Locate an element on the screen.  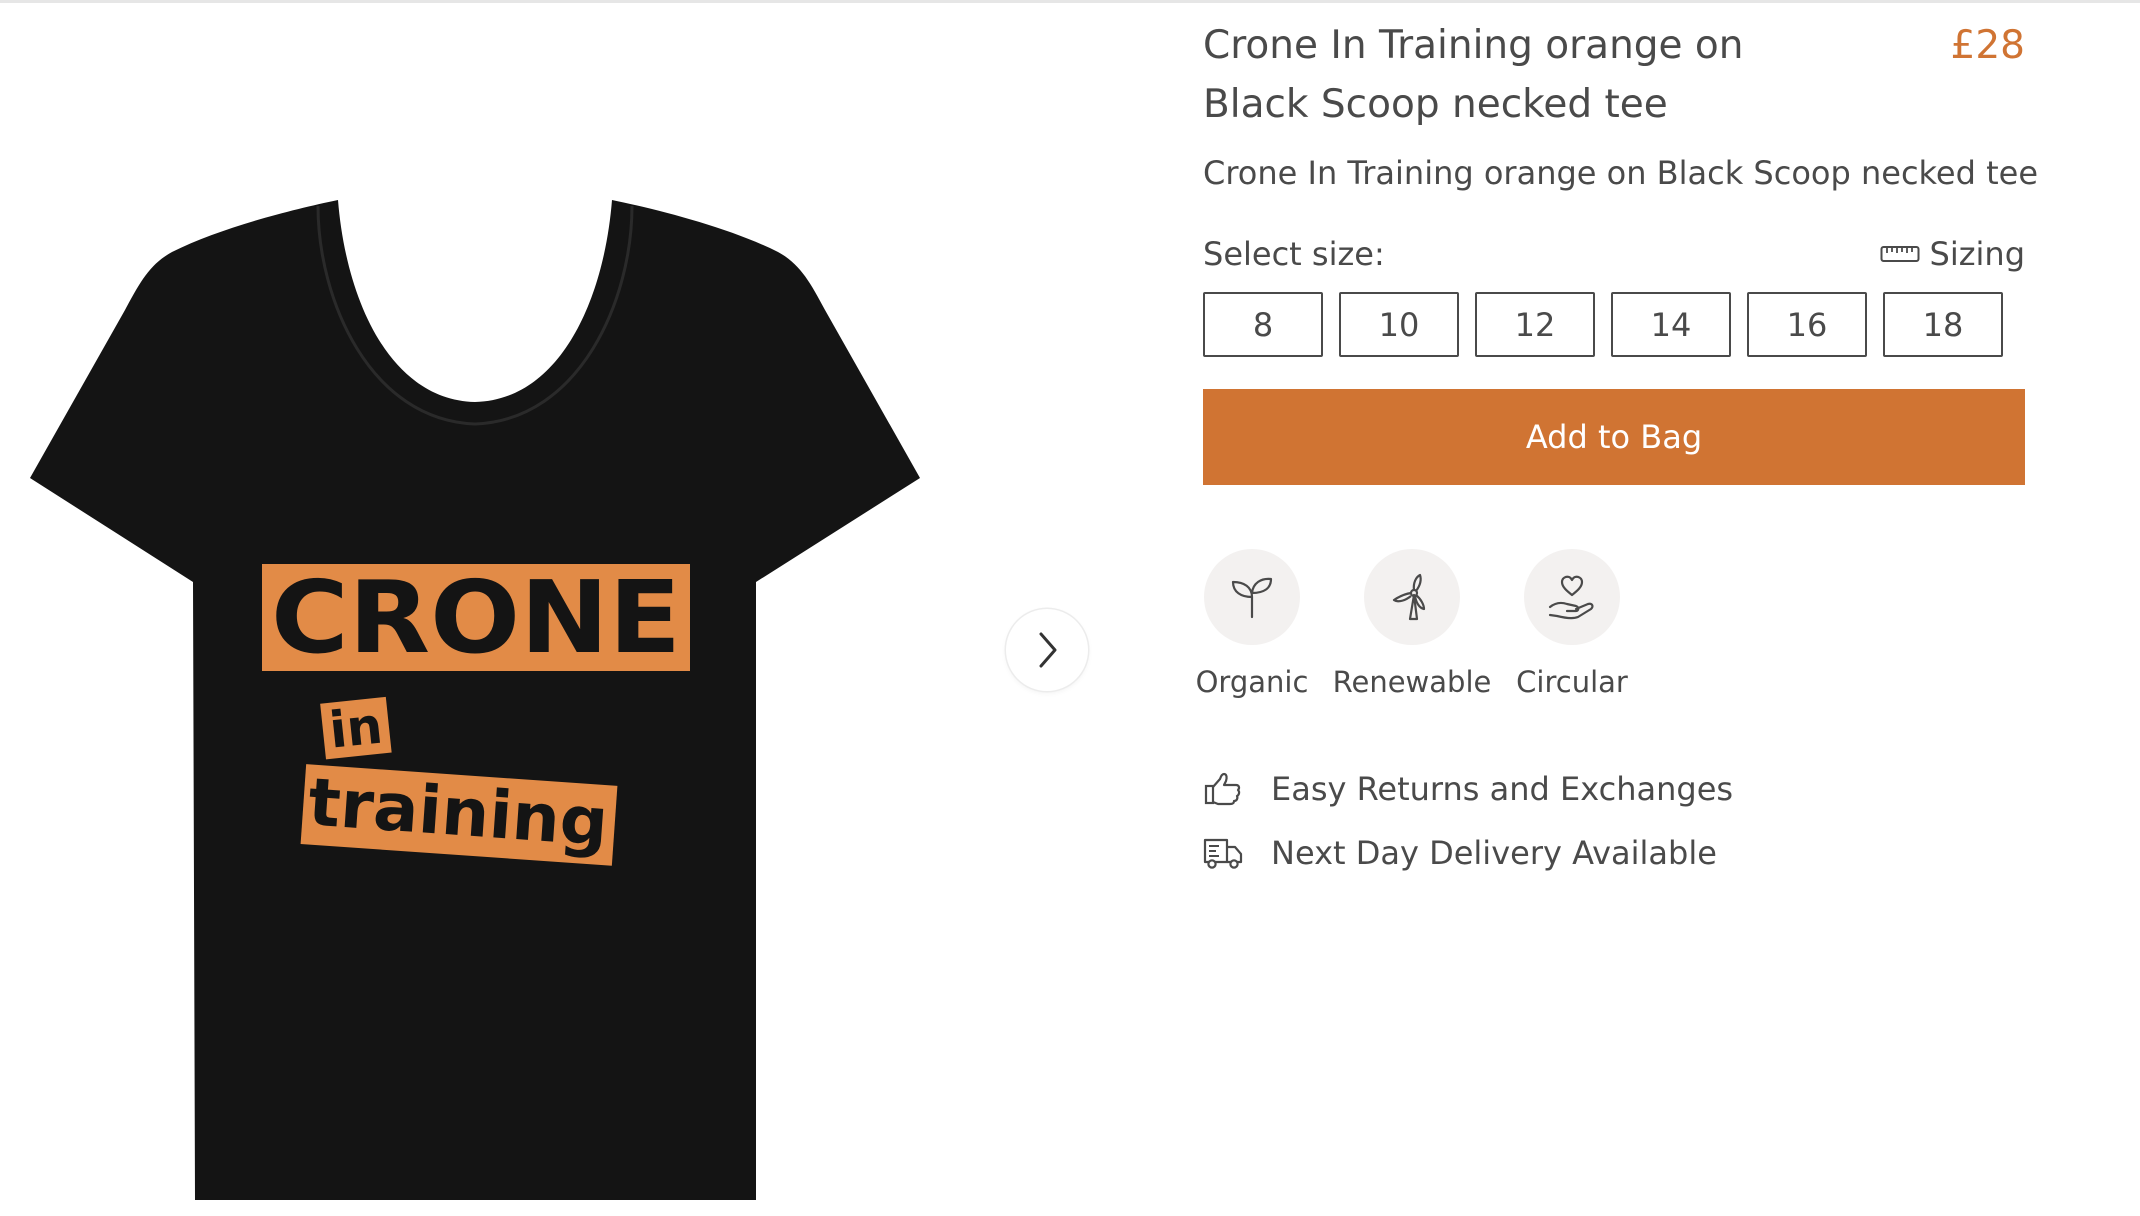
size-option-12: 12 is located at coordinates (1535, 324).